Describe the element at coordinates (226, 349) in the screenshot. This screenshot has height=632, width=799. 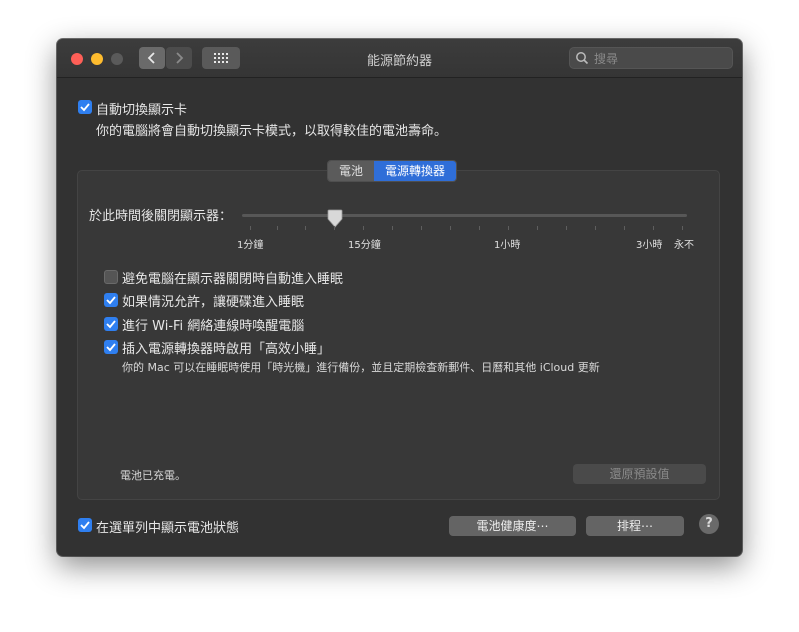
I see `power-nap-label: 插入電源轉換器時啟用「高效小睡」` at that location.